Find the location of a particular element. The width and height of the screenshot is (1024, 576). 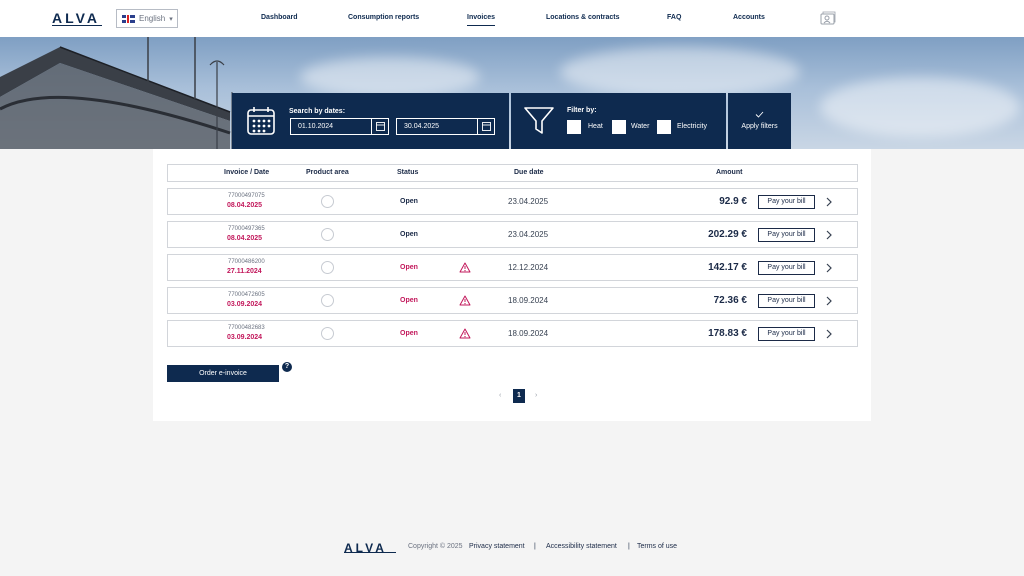

nav-accounts: Accounts is located at coordinates (749, 17).